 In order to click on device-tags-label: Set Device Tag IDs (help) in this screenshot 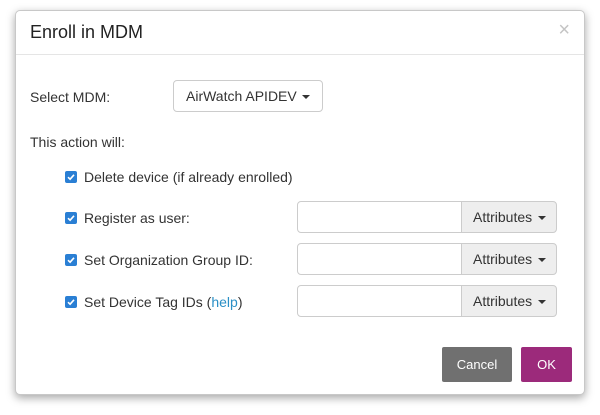, I will do `click(163, 302)`.